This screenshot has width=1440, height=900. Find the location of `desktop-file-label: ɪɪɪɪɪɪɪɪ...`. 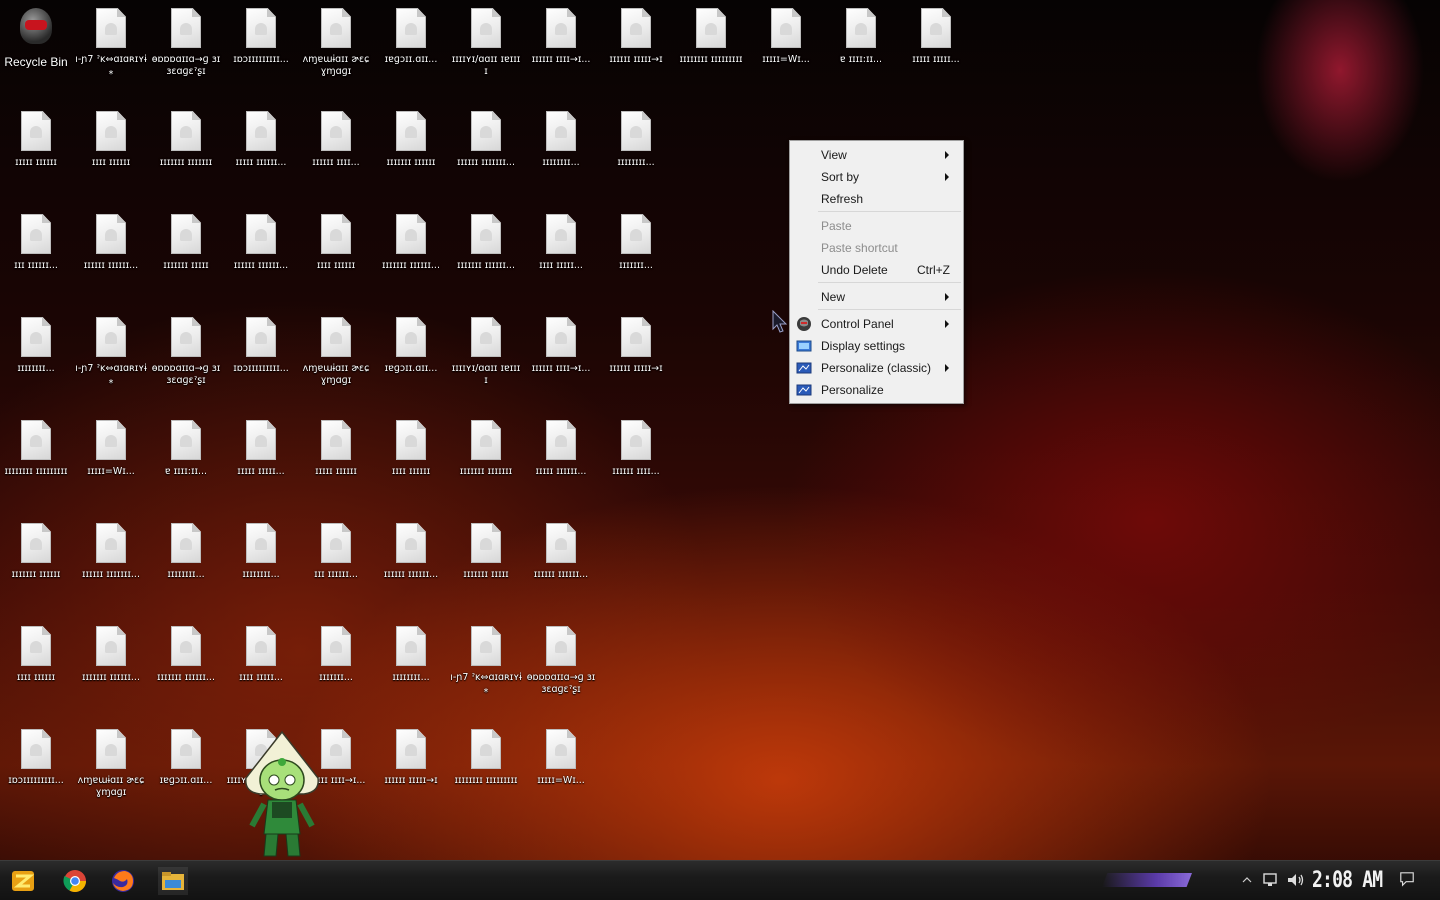

desktop-file-label: ɪɪɪɪɪɪɪɪ... is located at coordinates (186, 574).